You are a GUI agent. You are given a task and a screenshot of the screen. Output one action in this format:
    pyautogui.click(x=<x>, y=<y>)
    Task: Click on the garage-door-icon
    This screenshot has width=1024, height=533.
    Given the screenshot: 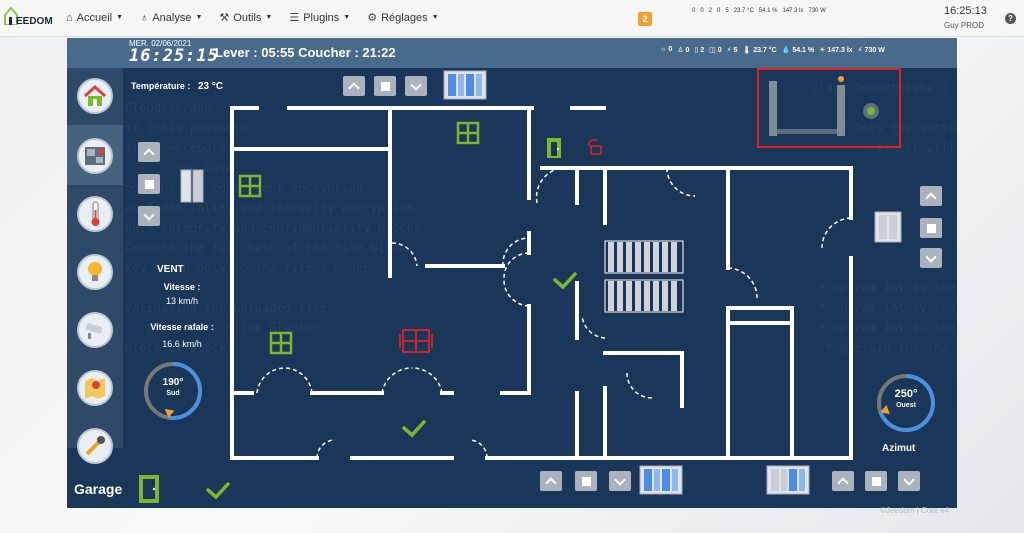 What is the action you would take?
    pyautogui.click(x=149, y=489)
    